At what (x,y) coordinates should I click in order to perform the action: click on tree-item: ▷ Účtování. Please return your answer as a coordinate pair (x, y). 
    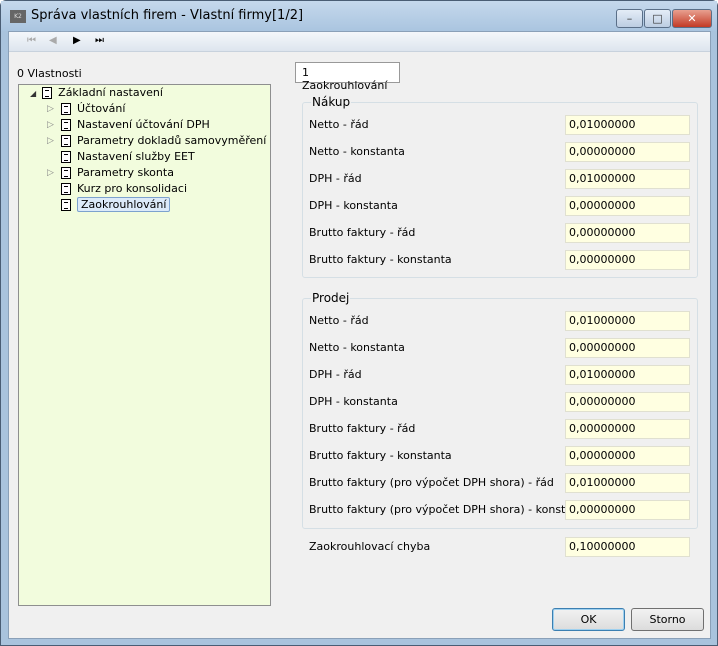
    Looking at the image, I should click on (86, 109).